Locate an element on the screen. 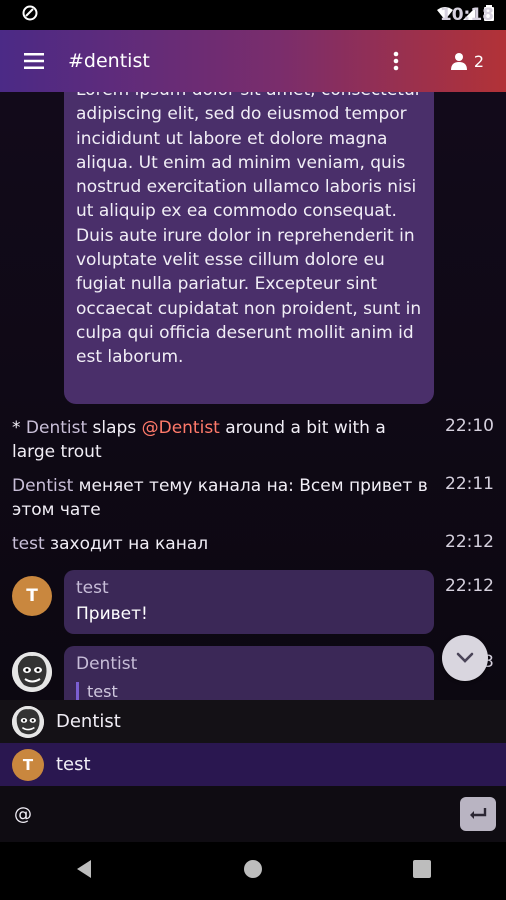 This screenshot has width=506, height=900. more-vert-icon is located at coordinates (396, 61).